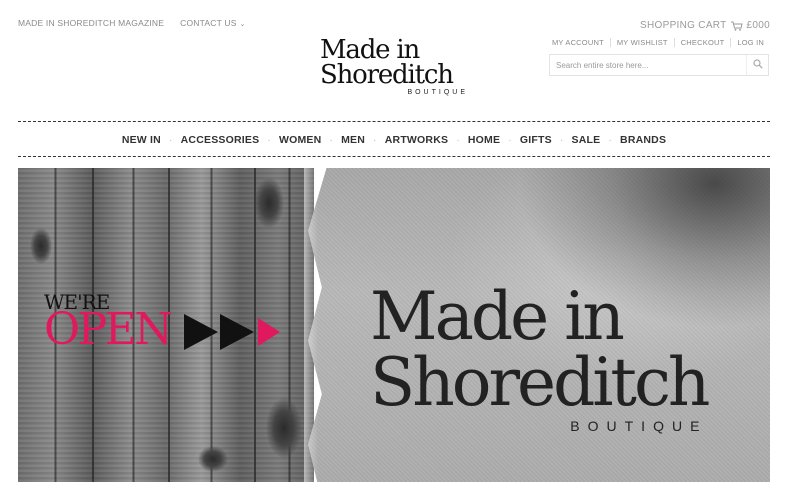 The height and width of the screenshot is (500, 800). Describe the element at coordinates (437, 92) in the screenshot. I see `logo-line-3: BOUTIQUE` at that location.